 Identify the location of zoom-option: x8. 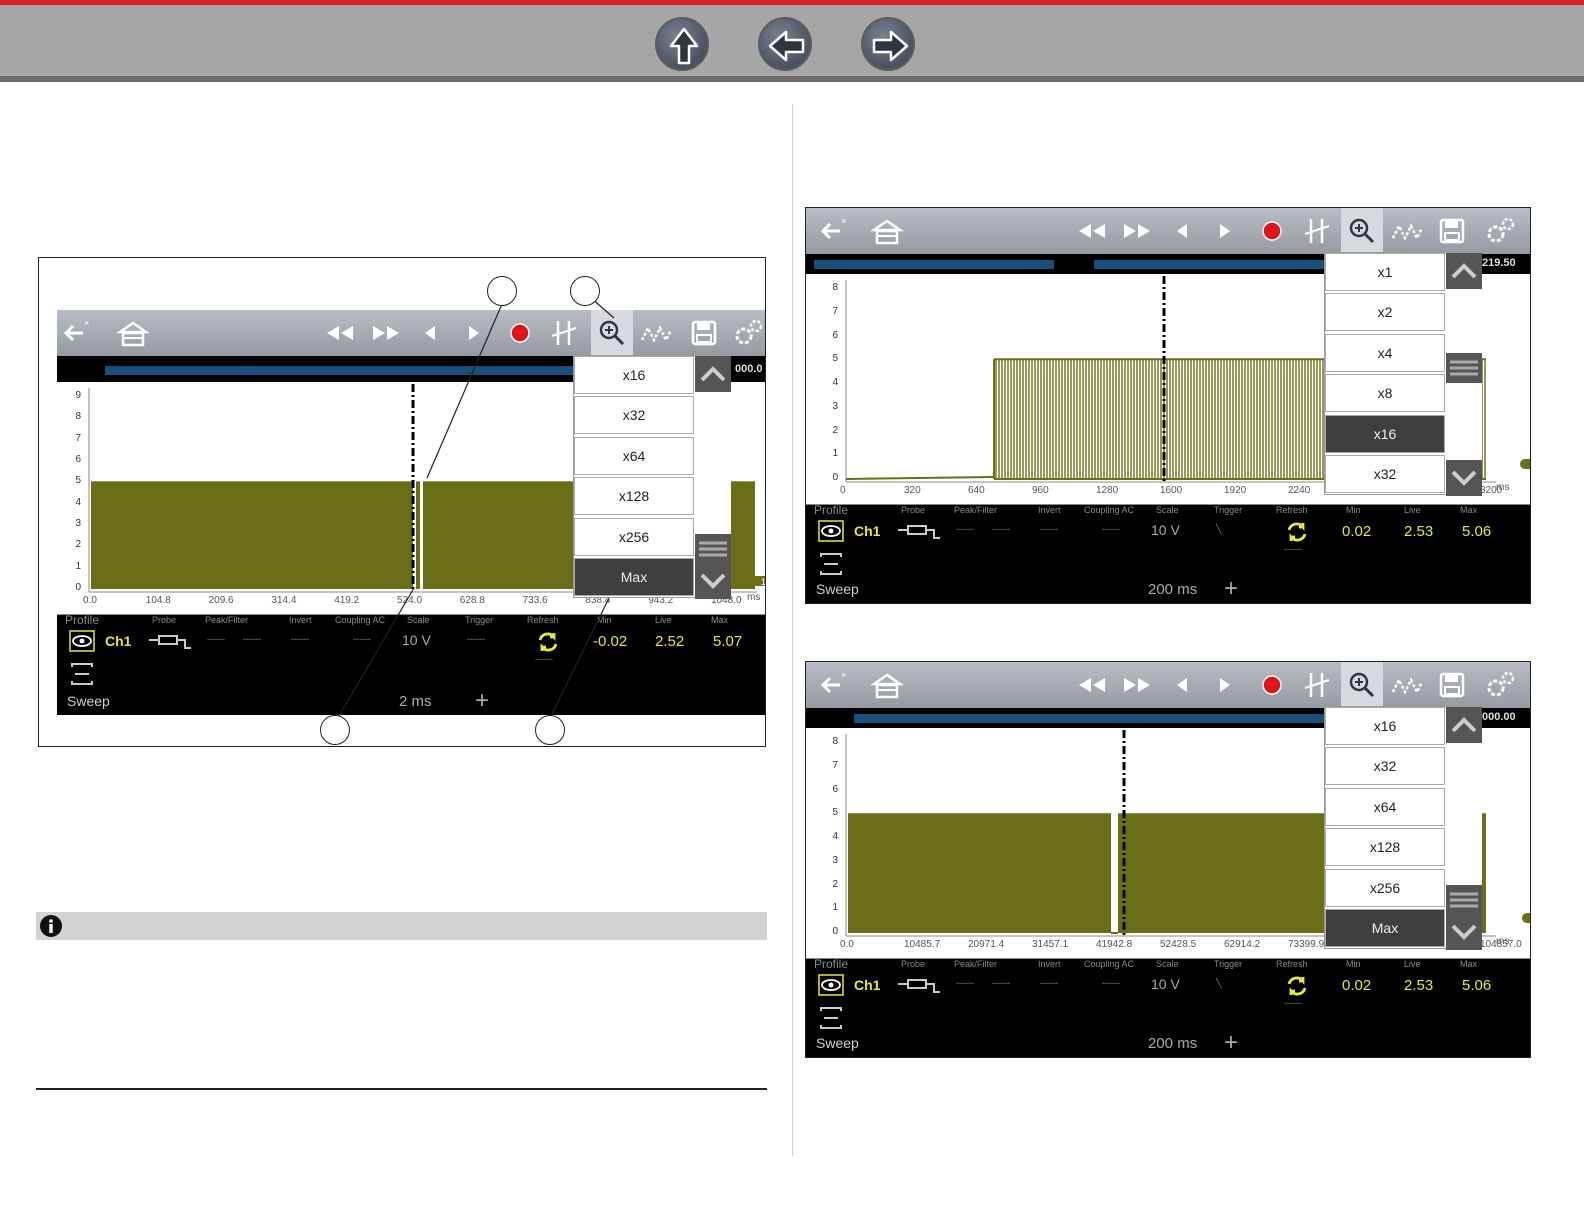
(1385, 393).